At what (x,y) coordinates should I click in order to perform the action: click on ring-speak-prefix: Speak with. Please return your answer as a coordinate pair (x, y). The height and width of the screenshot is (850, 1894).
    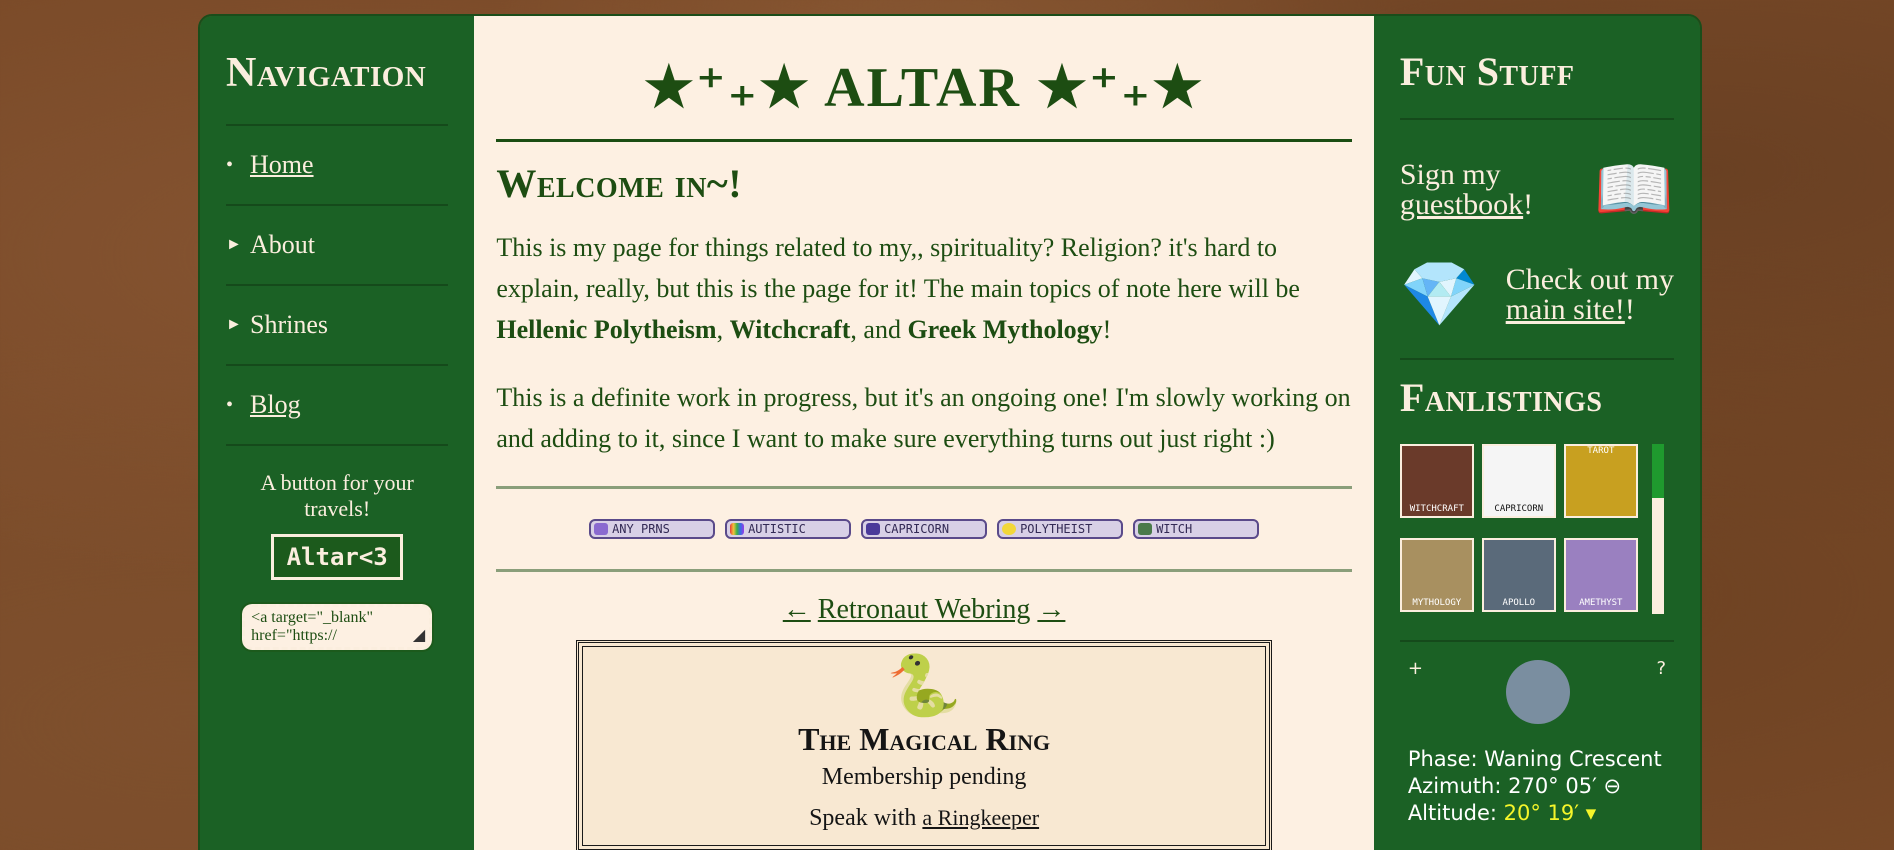
    Looking at the image, I should click on (866, 818).